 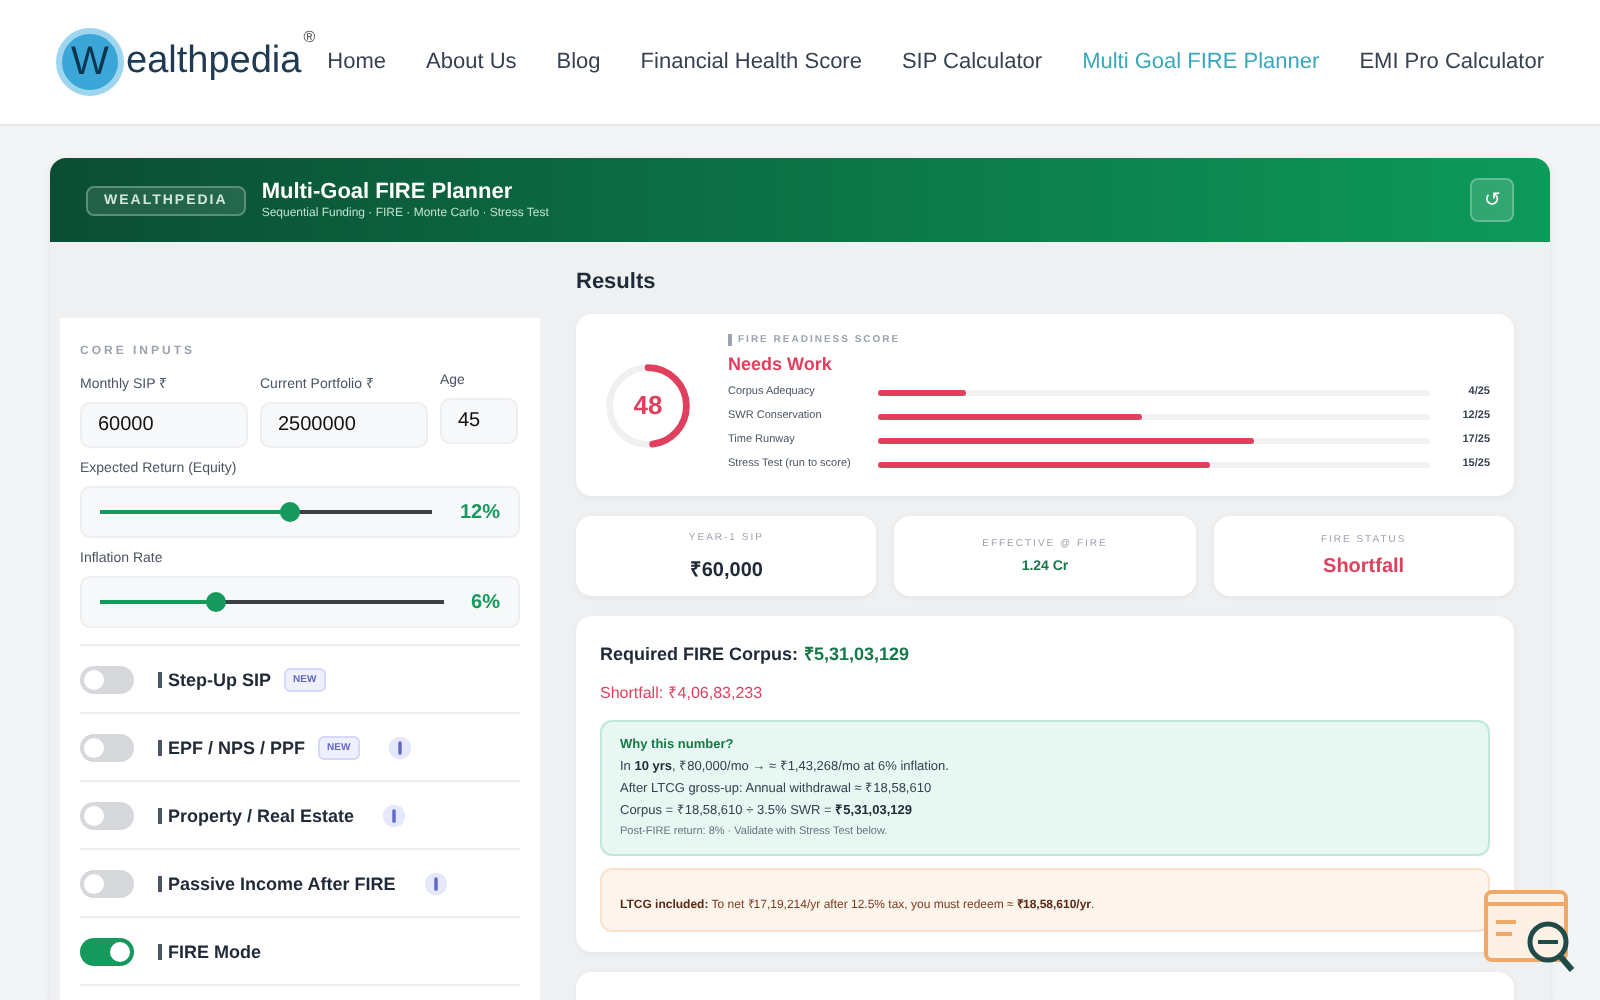 I want to click on score-value: 48, so click(x=648, y=406).